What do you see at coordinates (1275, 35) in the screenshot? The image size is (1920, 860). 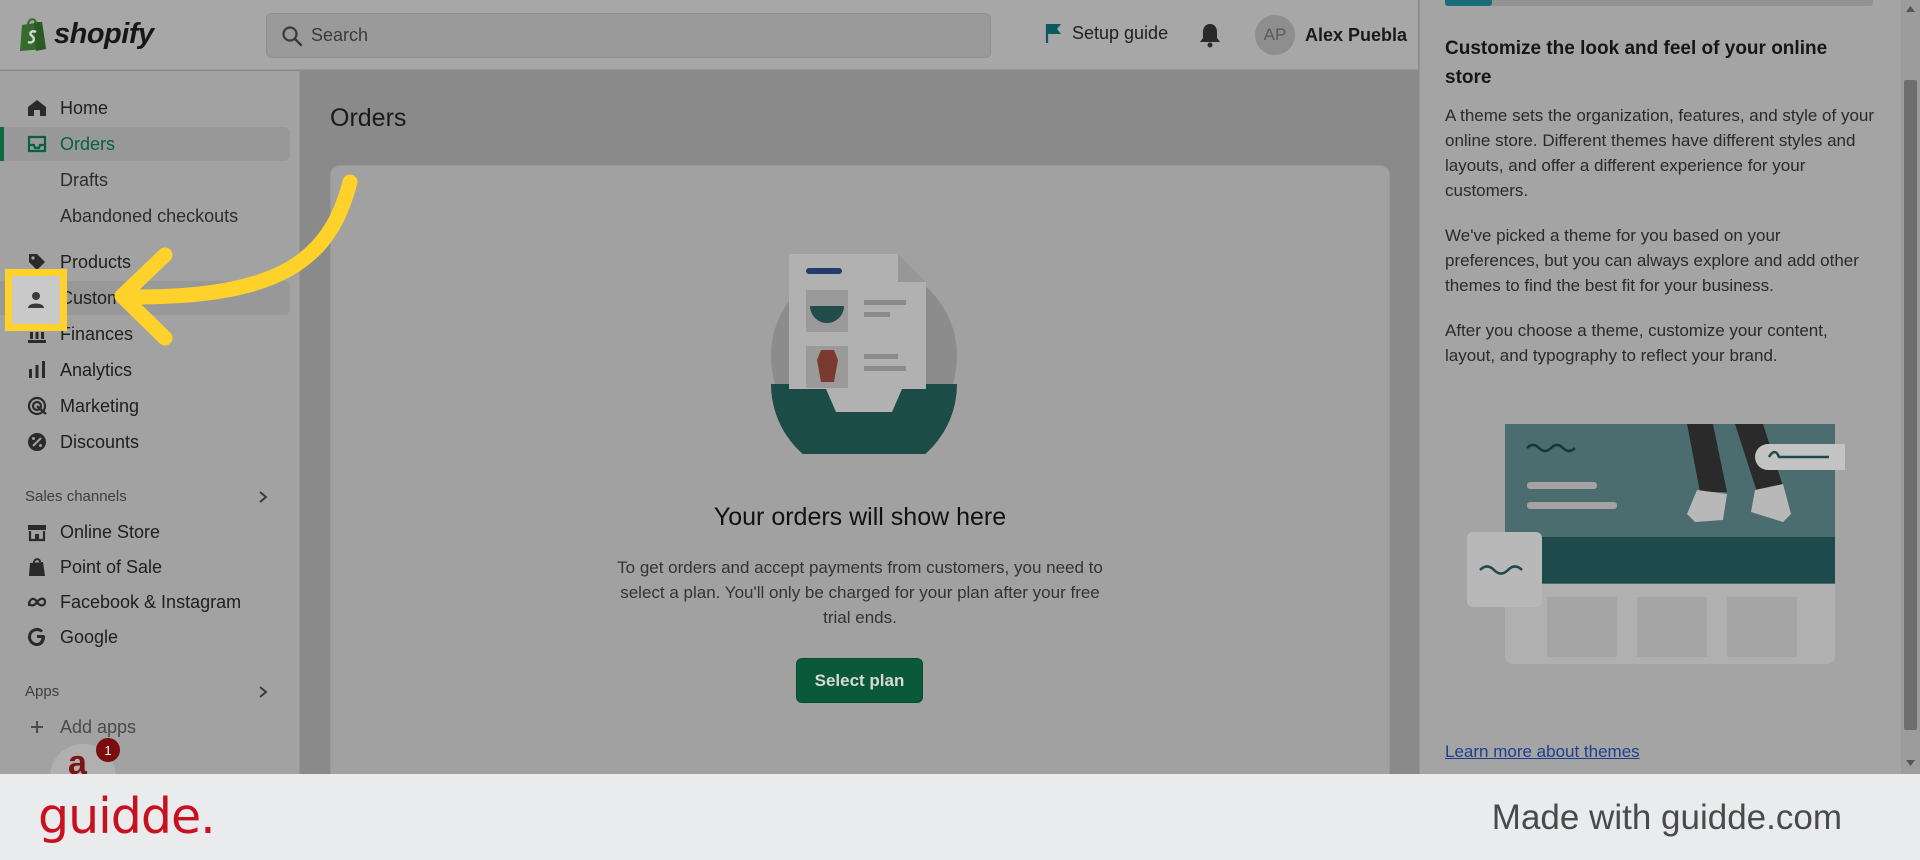 I see `avatar: AP` at bounding box center [1275, 35].